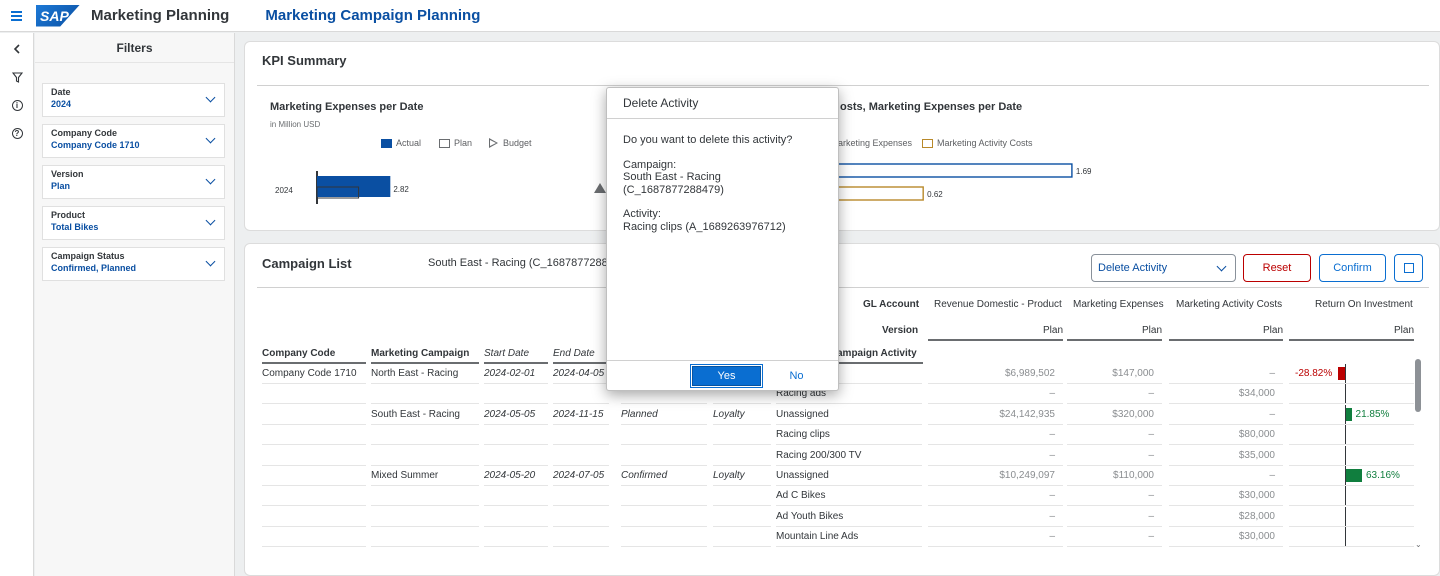  What do you see at coordinates (642, 214) in the screenshot?
I see `activity-label: Activity:` at bounding box center [642, 214].